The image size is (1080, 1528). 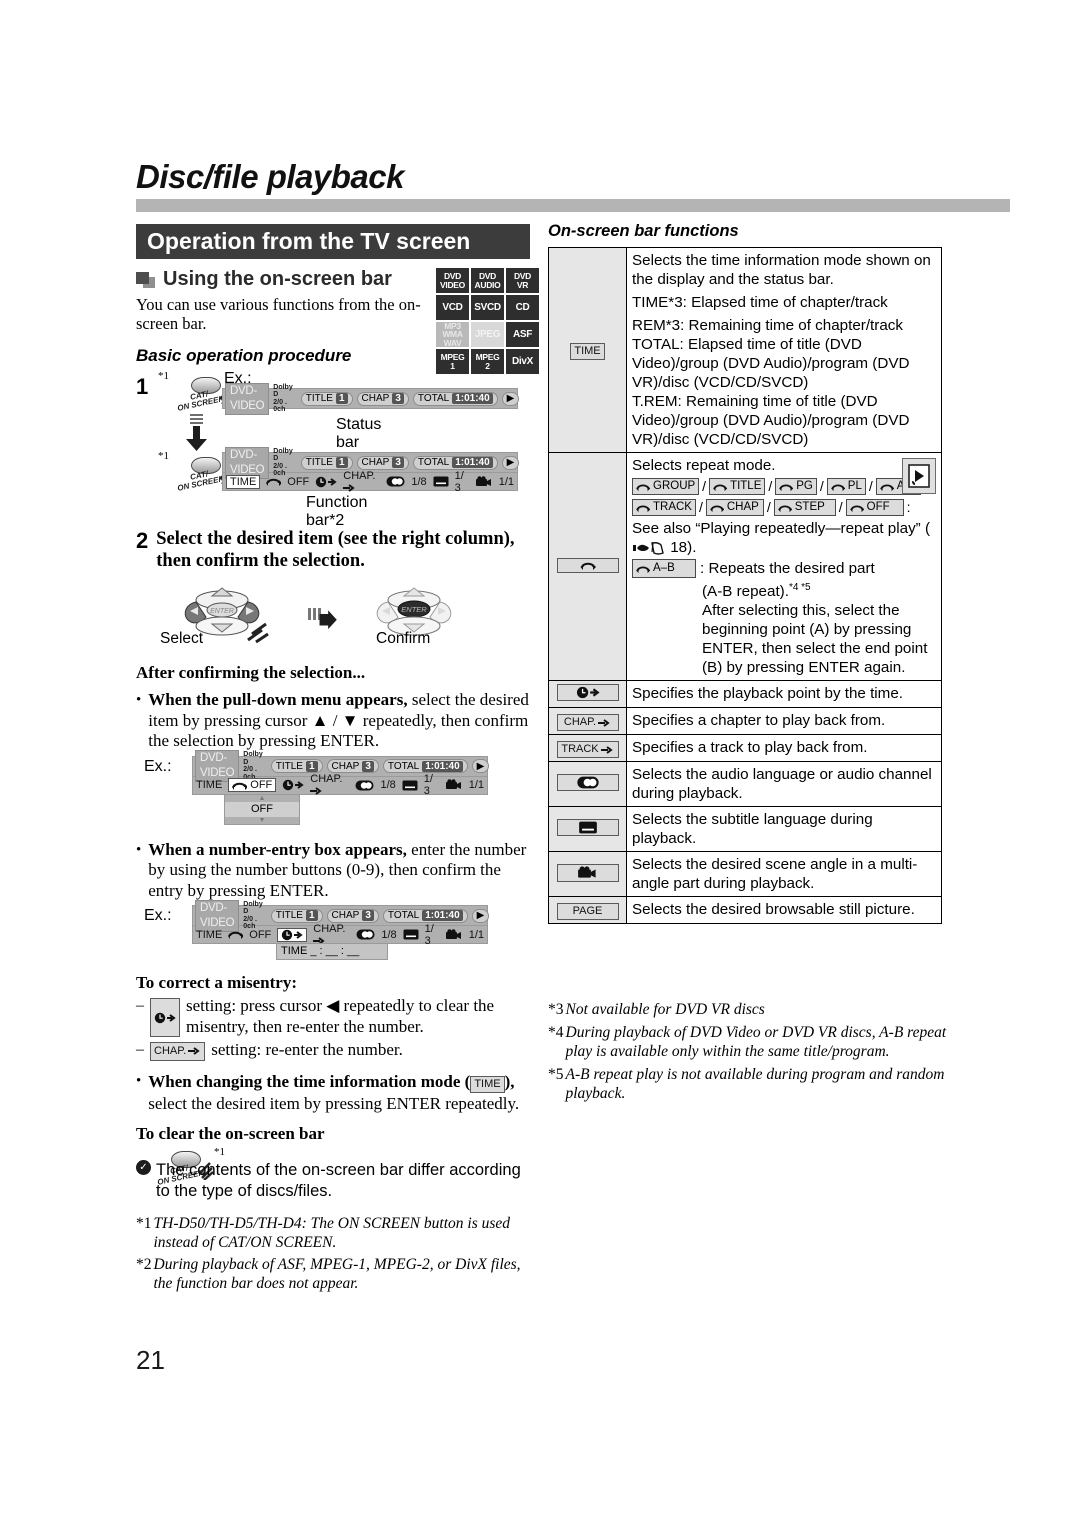 I want to click on clear-onscreen-heading: To clear the on-screen bar, so click(x=230, y=1133).